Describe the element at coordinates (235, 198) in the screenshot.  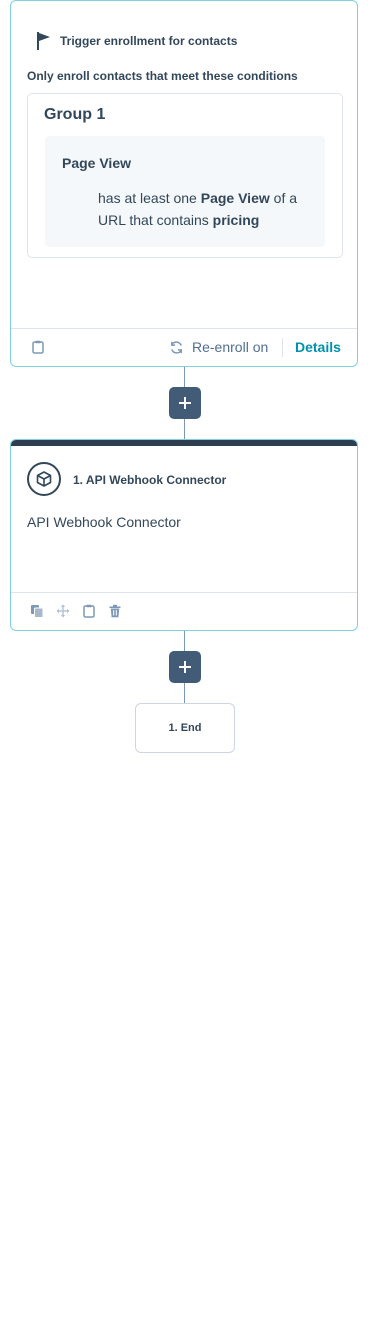
I see `filter-desc-event: Page View` at that location.